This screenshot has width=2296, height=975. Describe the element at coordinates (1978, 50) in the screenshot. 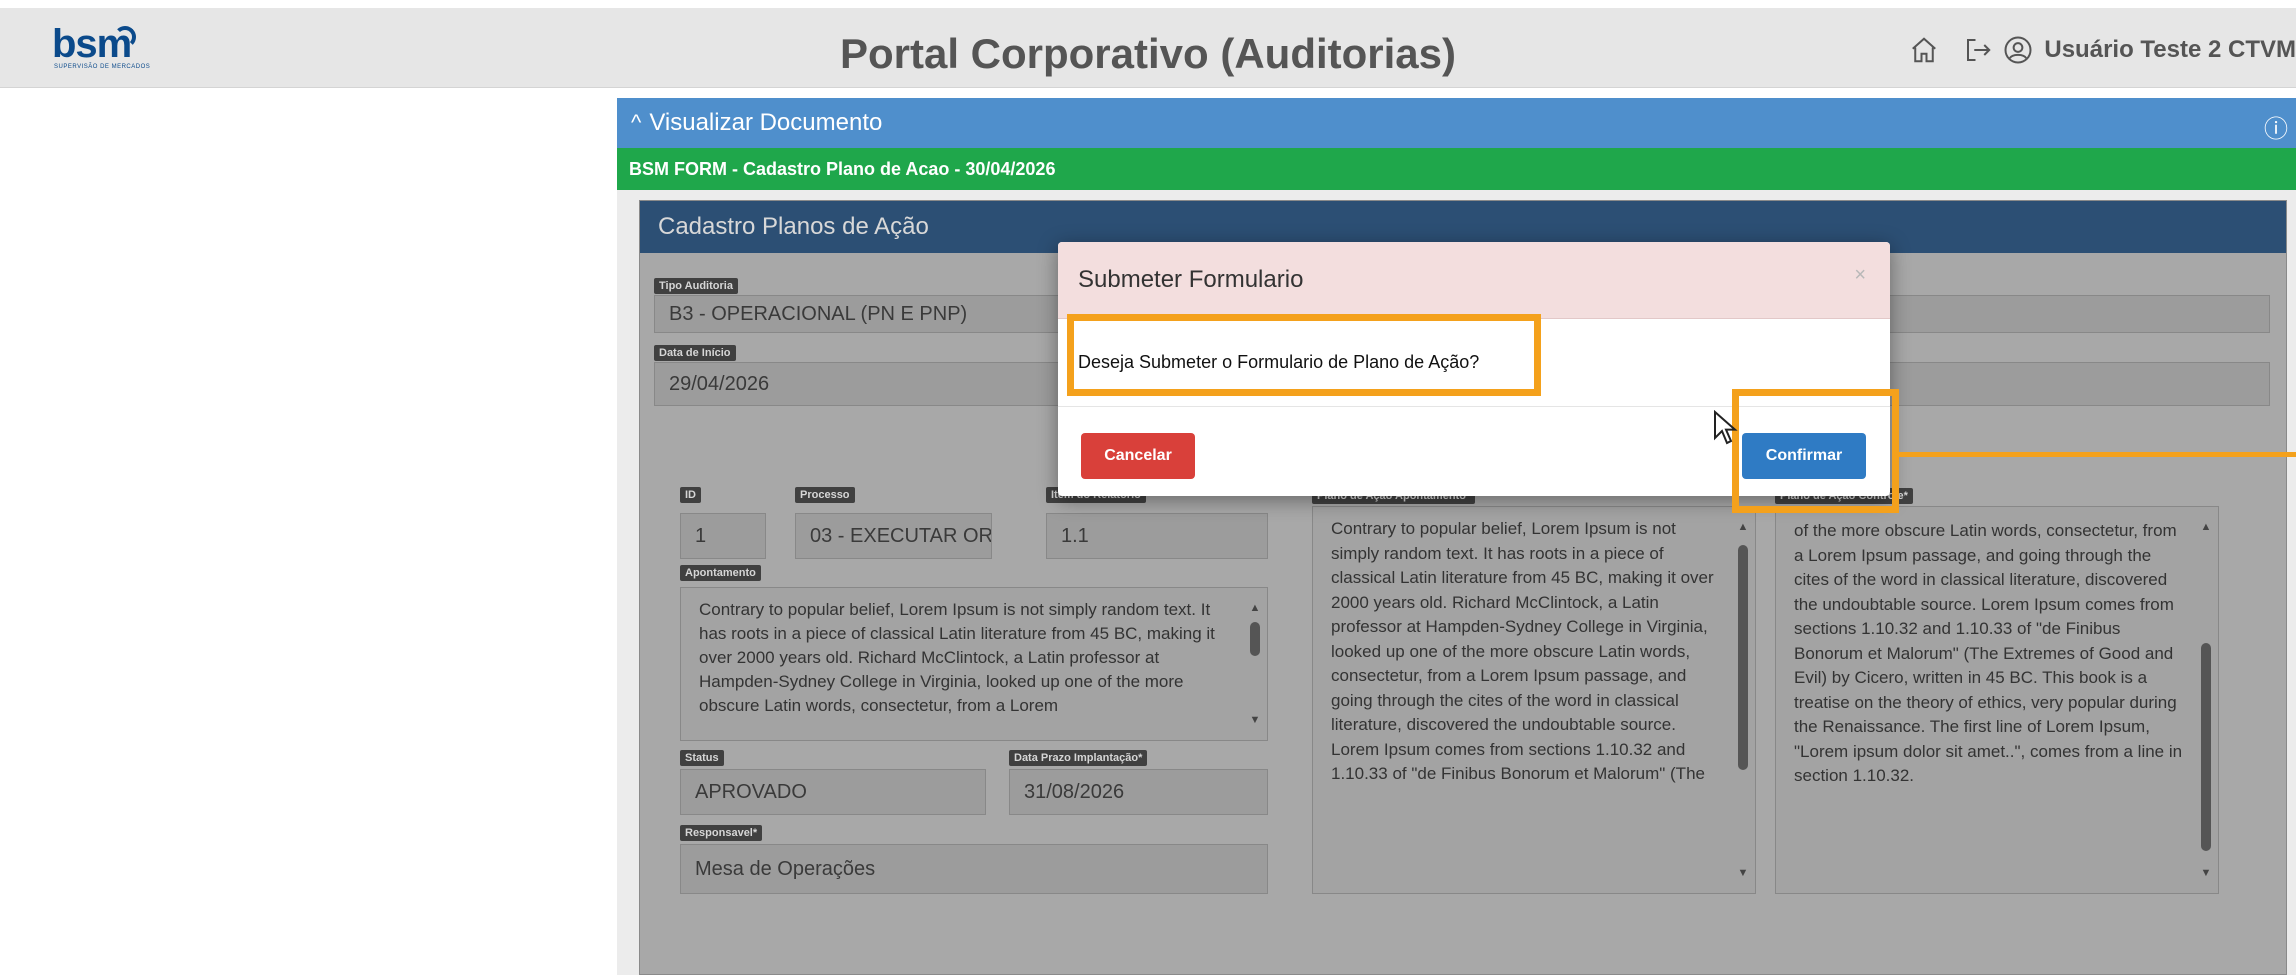

I see `logout-icon` at that location.